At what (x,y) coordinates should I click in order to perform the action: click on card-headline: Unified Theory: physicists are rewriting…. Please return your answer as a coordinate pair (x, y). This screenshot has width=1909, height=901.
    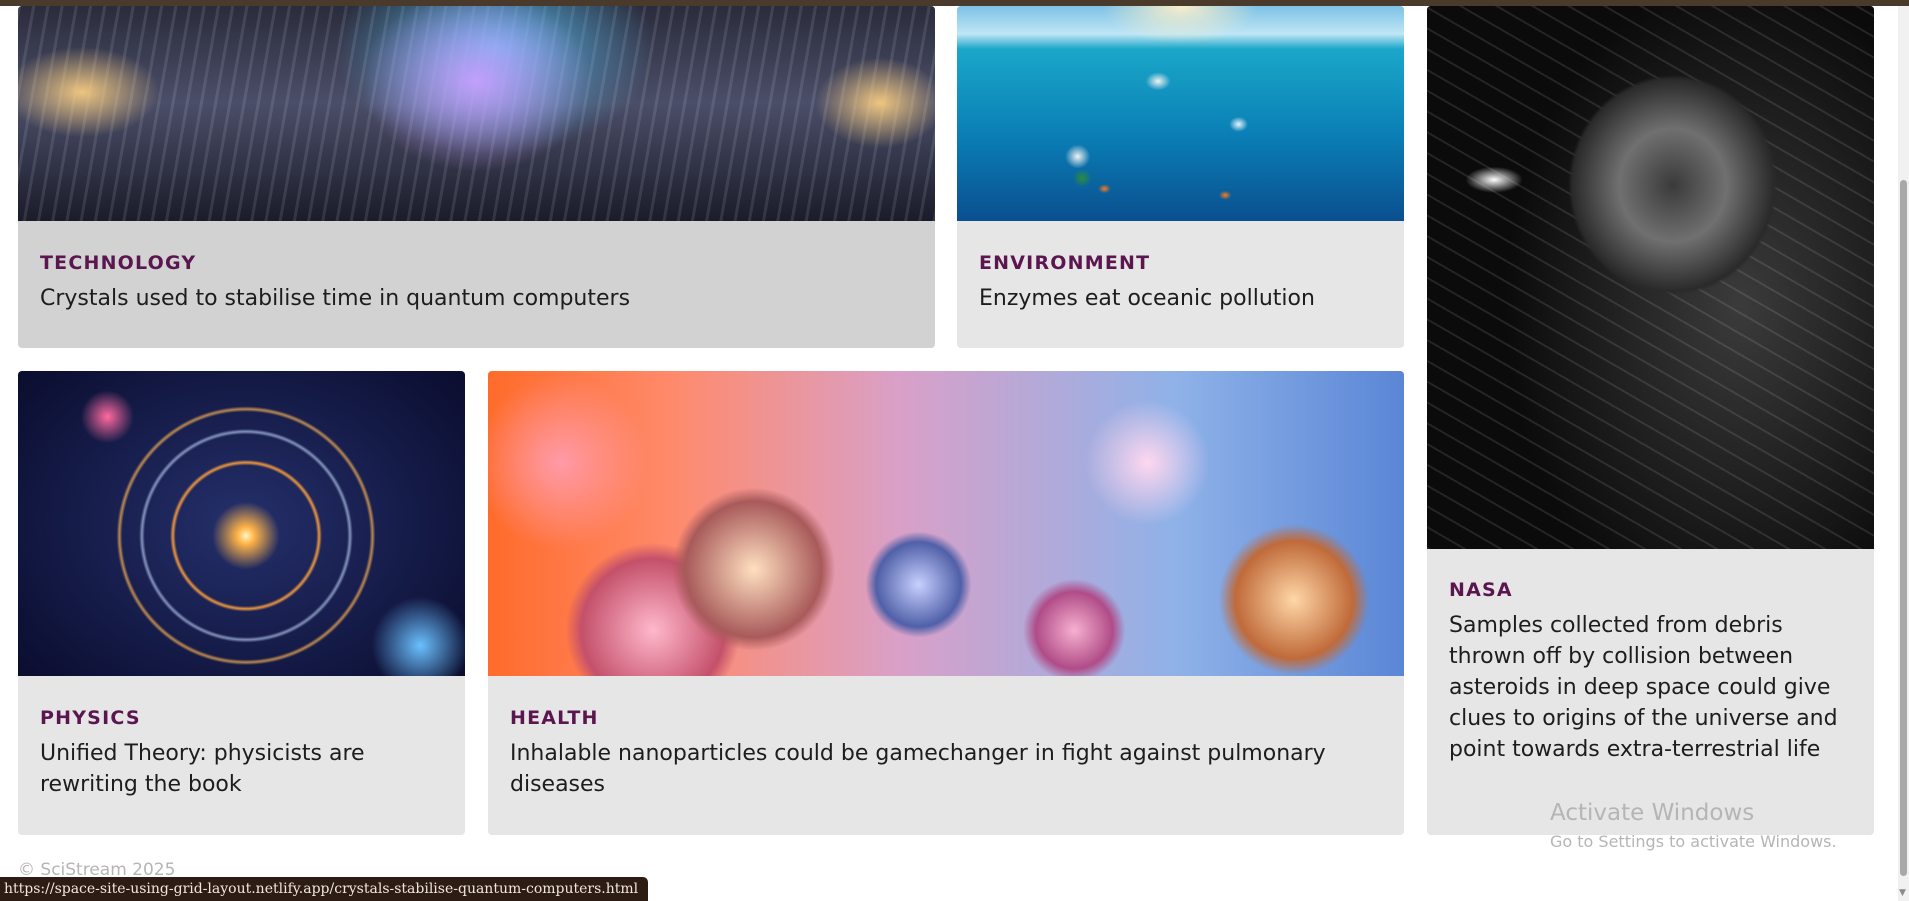
    Looking at the image, I should click on (241, 769).